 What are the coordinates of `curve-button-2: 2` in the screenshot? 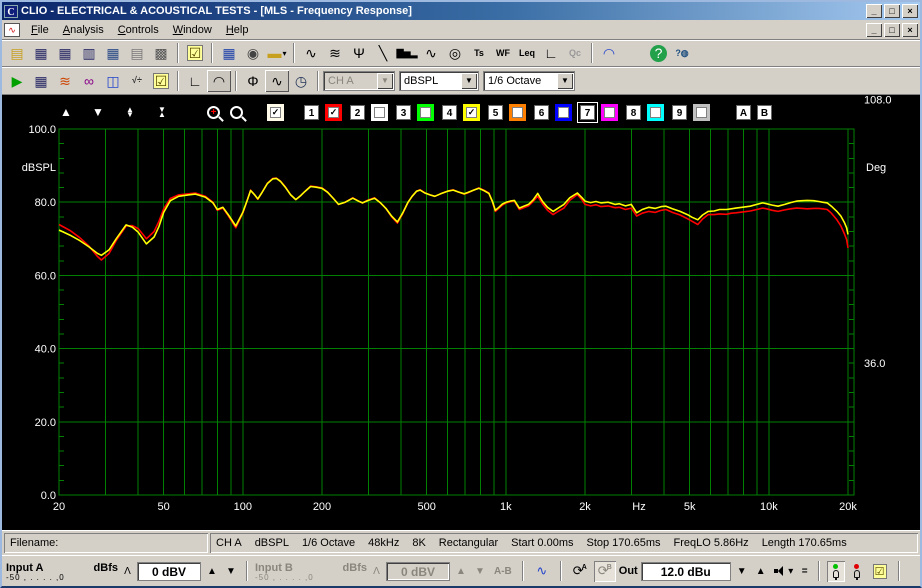 It's located at (357, 112).